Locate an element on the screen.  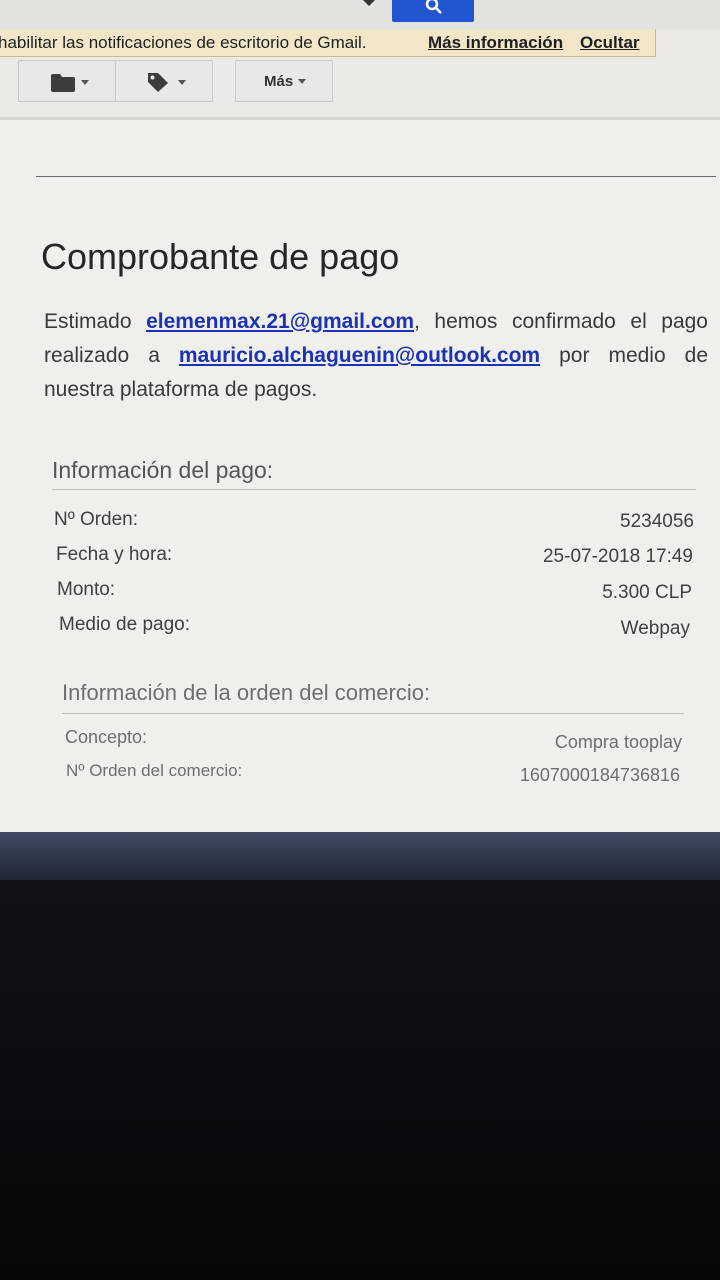
labels-button is located at coordinates (164, 81).